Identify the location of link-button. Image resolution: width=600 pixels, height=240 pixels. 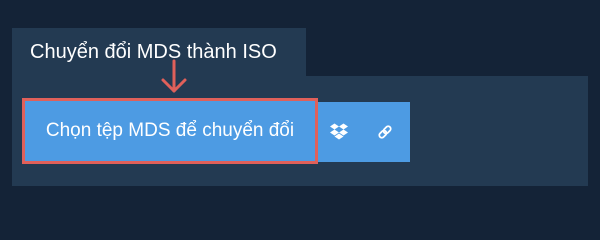
(385, 132).